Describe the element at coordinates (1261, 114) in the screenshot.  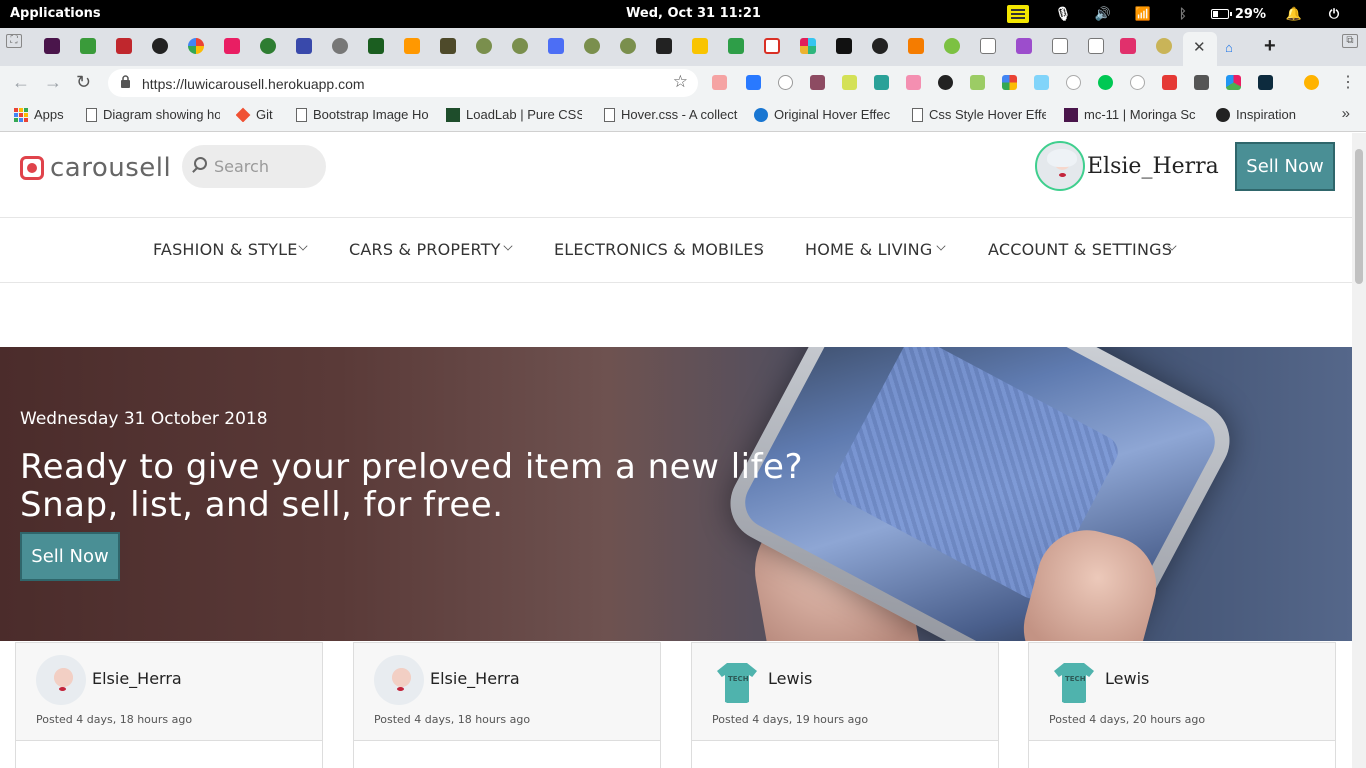
I see `bookmark-item: Inspiration` at that location.